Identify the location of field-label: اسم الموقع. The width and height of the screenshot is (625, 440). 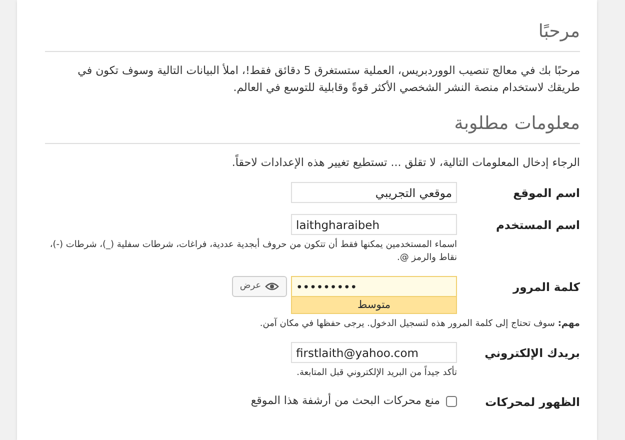
(546, 192).